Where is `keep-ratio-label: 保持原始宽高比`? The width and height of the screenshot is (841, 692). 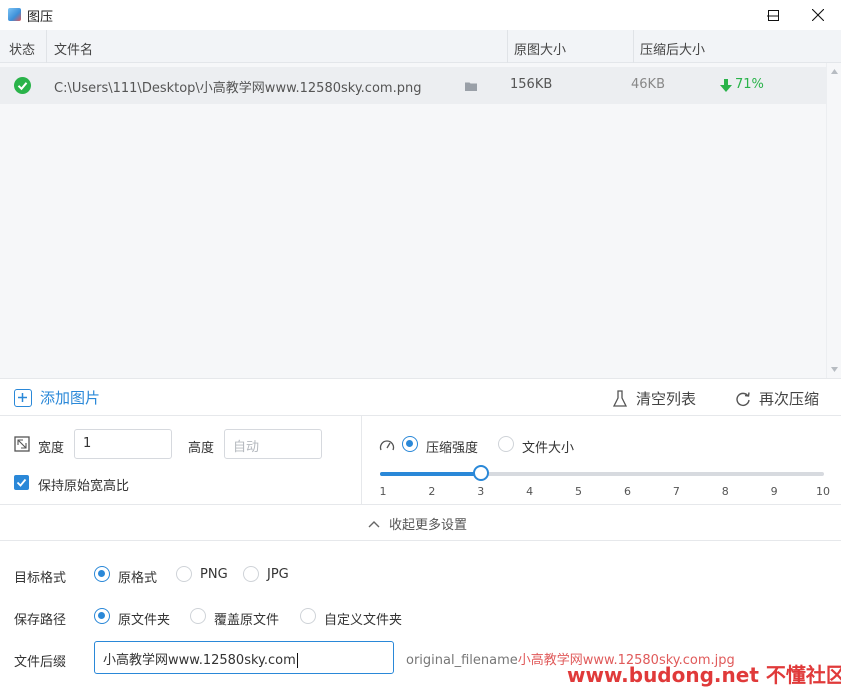
keep-ratio-label: 保持原始宽高比 is located at coordinates (84, 486).